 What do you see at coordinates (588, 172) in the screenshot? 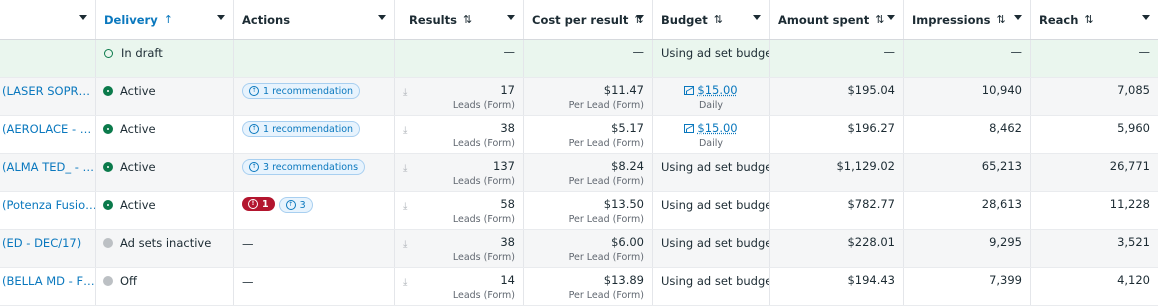
I see `cost-cell: $8.24 Per Lead (Form)` at bounding box center [588, 172].